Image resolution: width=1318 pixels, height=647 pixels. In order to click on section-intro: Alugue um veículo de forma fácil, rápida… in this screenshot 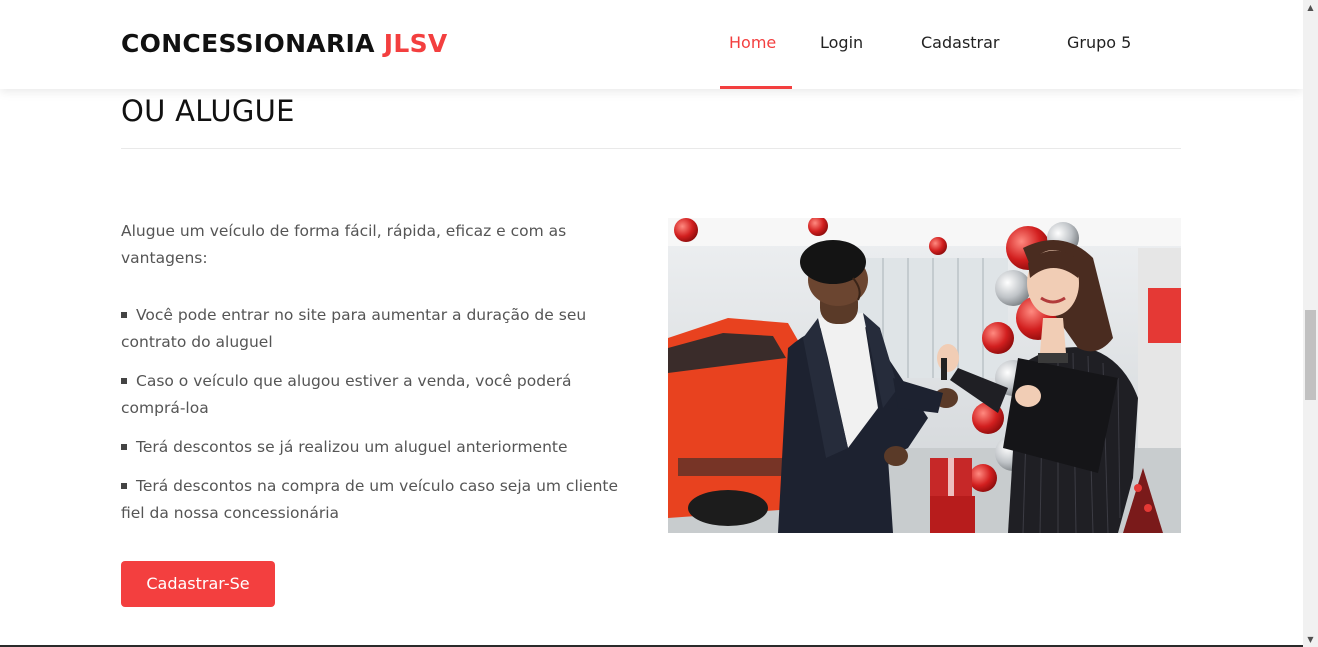, I will do `click(344, 244)`.